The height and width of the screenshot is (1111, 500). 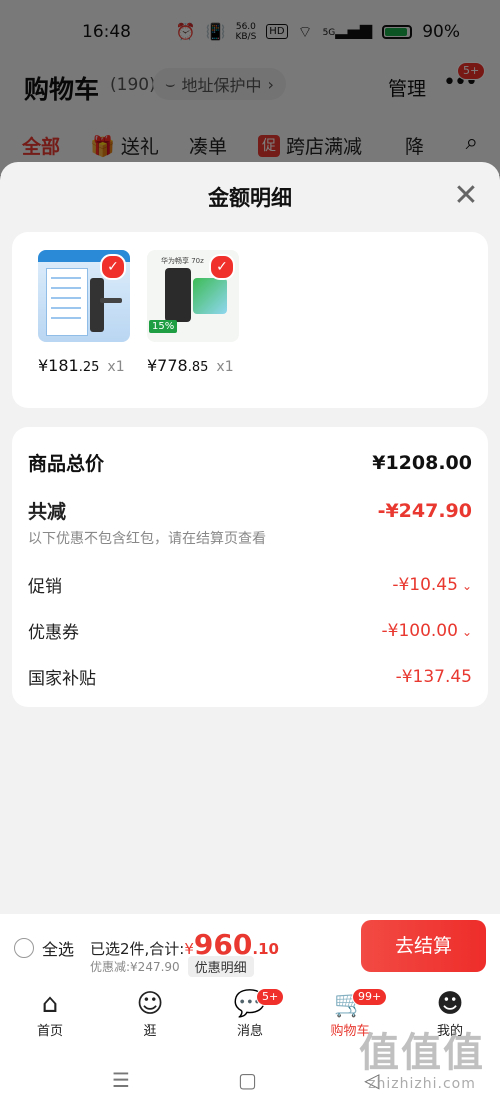 I want to click on tab-home: ⌂ 首页, so click(x=50, y=1013).